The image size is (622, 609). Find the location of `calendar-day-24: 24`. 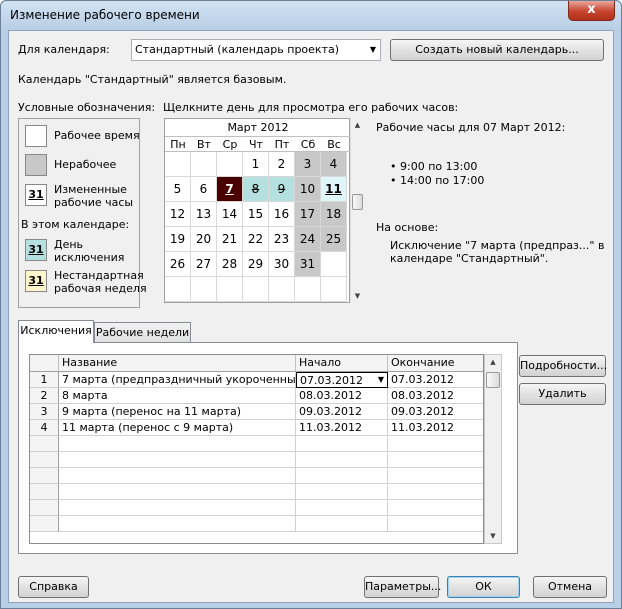

calendar-day-24: 24 is located at coordinates (308, 239).